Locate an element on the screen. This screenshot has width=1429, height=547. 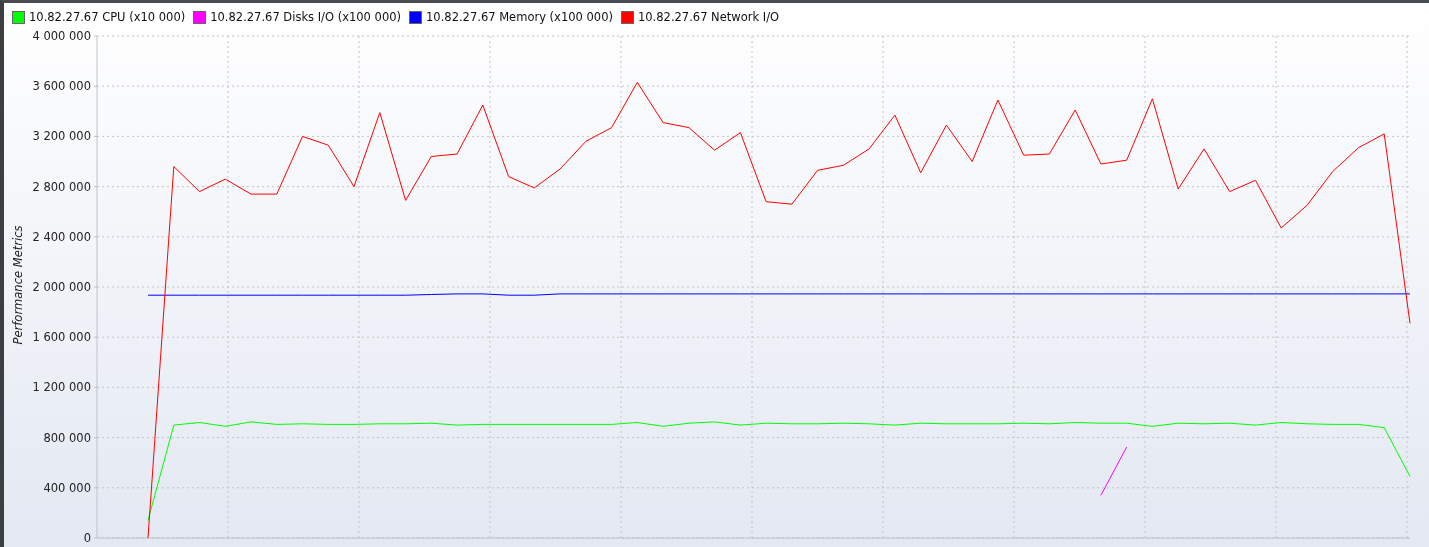
axis-tick-label: 0 is located at coordinates (87, 538).